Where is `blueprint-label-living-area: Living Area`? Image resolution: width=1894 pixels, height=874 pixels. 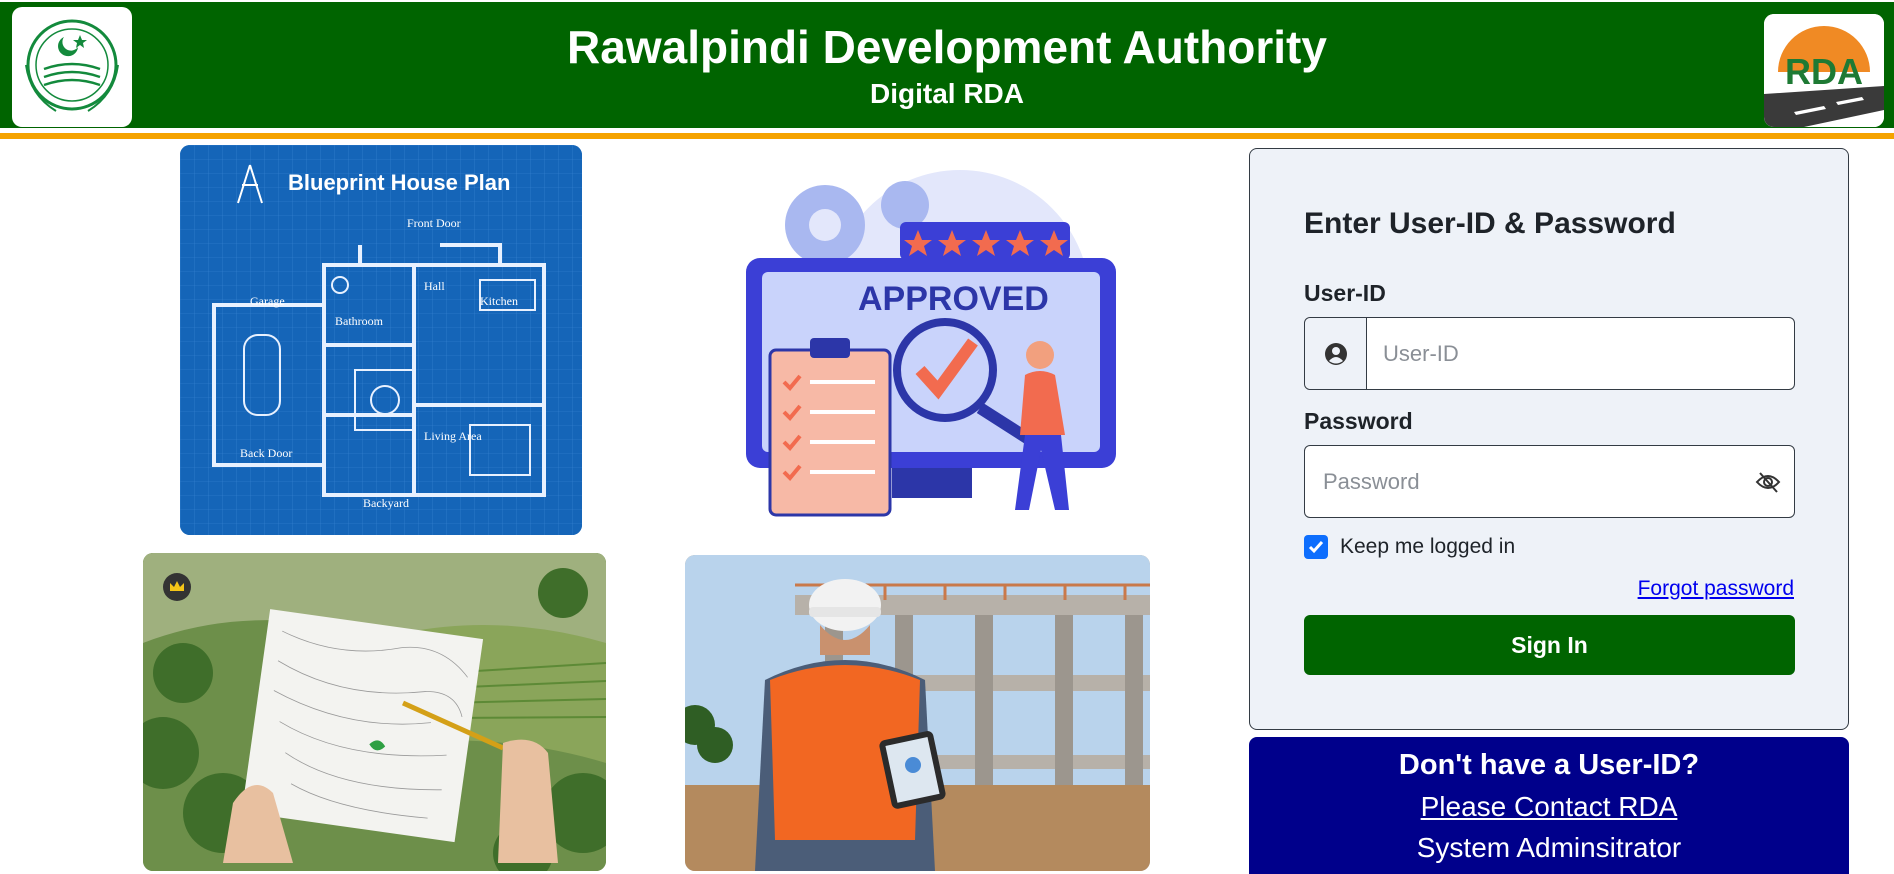
blueprint-label-living-area: Living Area is located at coordinates (453, 436).